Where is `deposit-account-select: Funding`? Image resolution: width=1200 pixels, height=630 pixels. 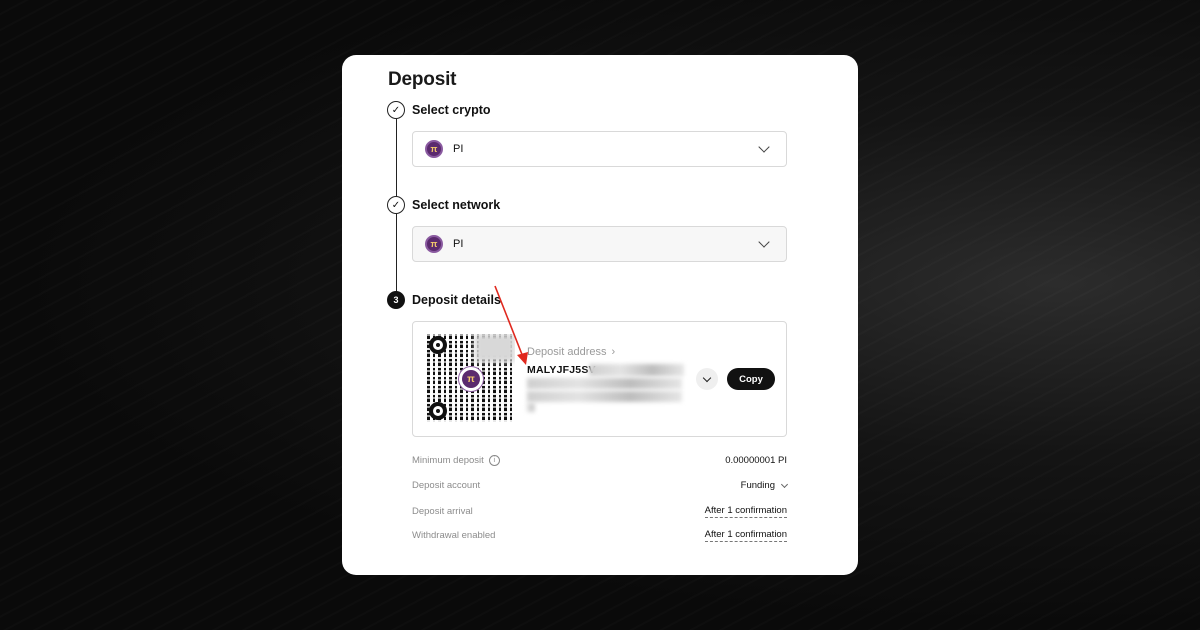 deposit-account-select: Funding is located at coordinates (765, 485).